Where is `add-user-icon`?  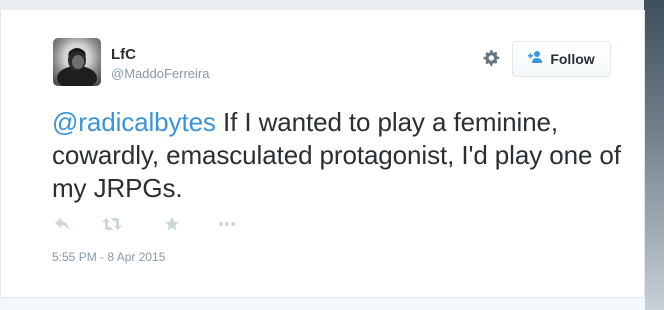 add-user-icon is located at coordinates (536, 59).